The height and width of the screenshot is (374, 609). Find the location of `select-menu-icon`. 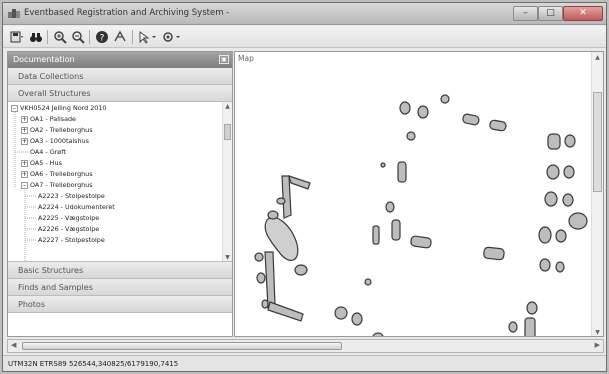

select-menu-icon is located at coordinates (148, 37).